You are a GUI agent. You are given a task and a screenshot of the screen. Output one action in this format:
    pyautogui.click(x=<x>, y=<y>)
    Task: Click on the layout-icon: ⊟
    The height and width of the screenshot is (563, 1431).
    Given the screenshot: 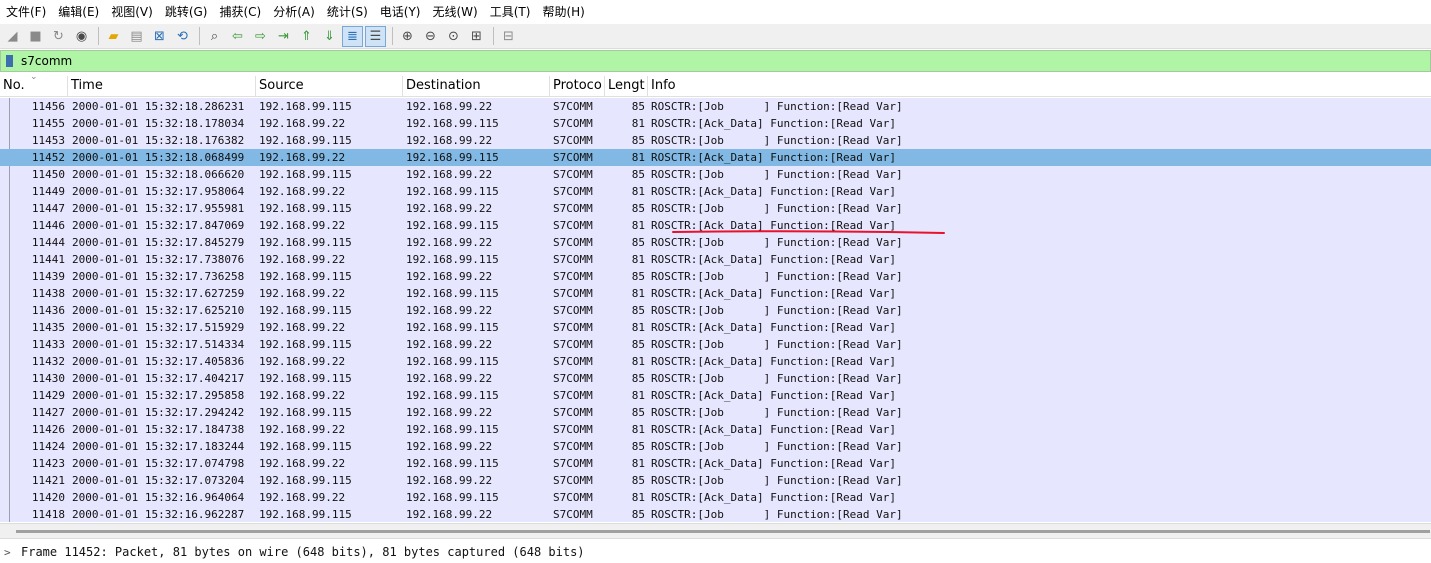 What is the action you would take?
    pyautogui.click(x=508, y=36)
    